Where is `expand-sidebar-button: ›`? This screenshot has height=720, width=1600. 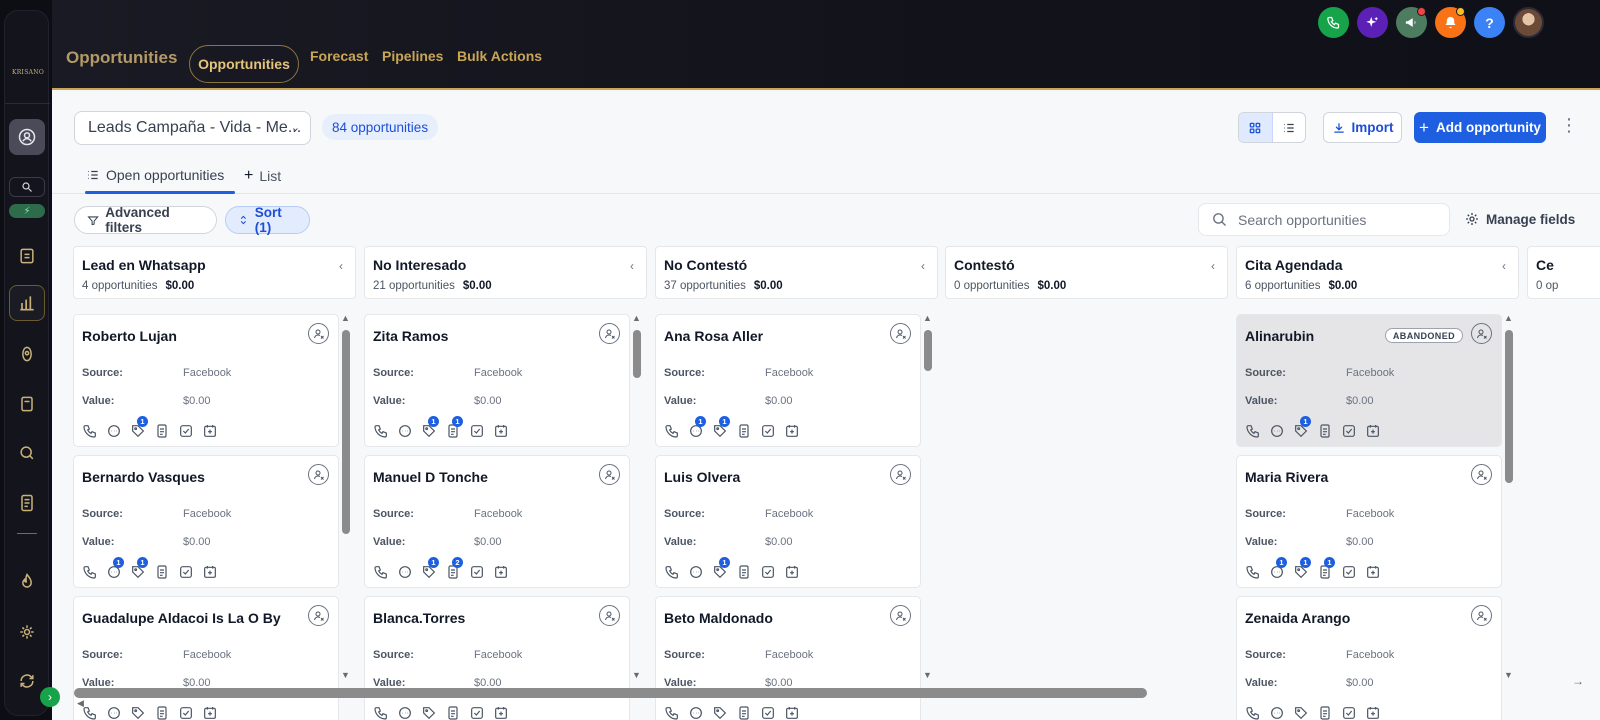
expand-sidebar-button: › is located at coordinates (50, 697).